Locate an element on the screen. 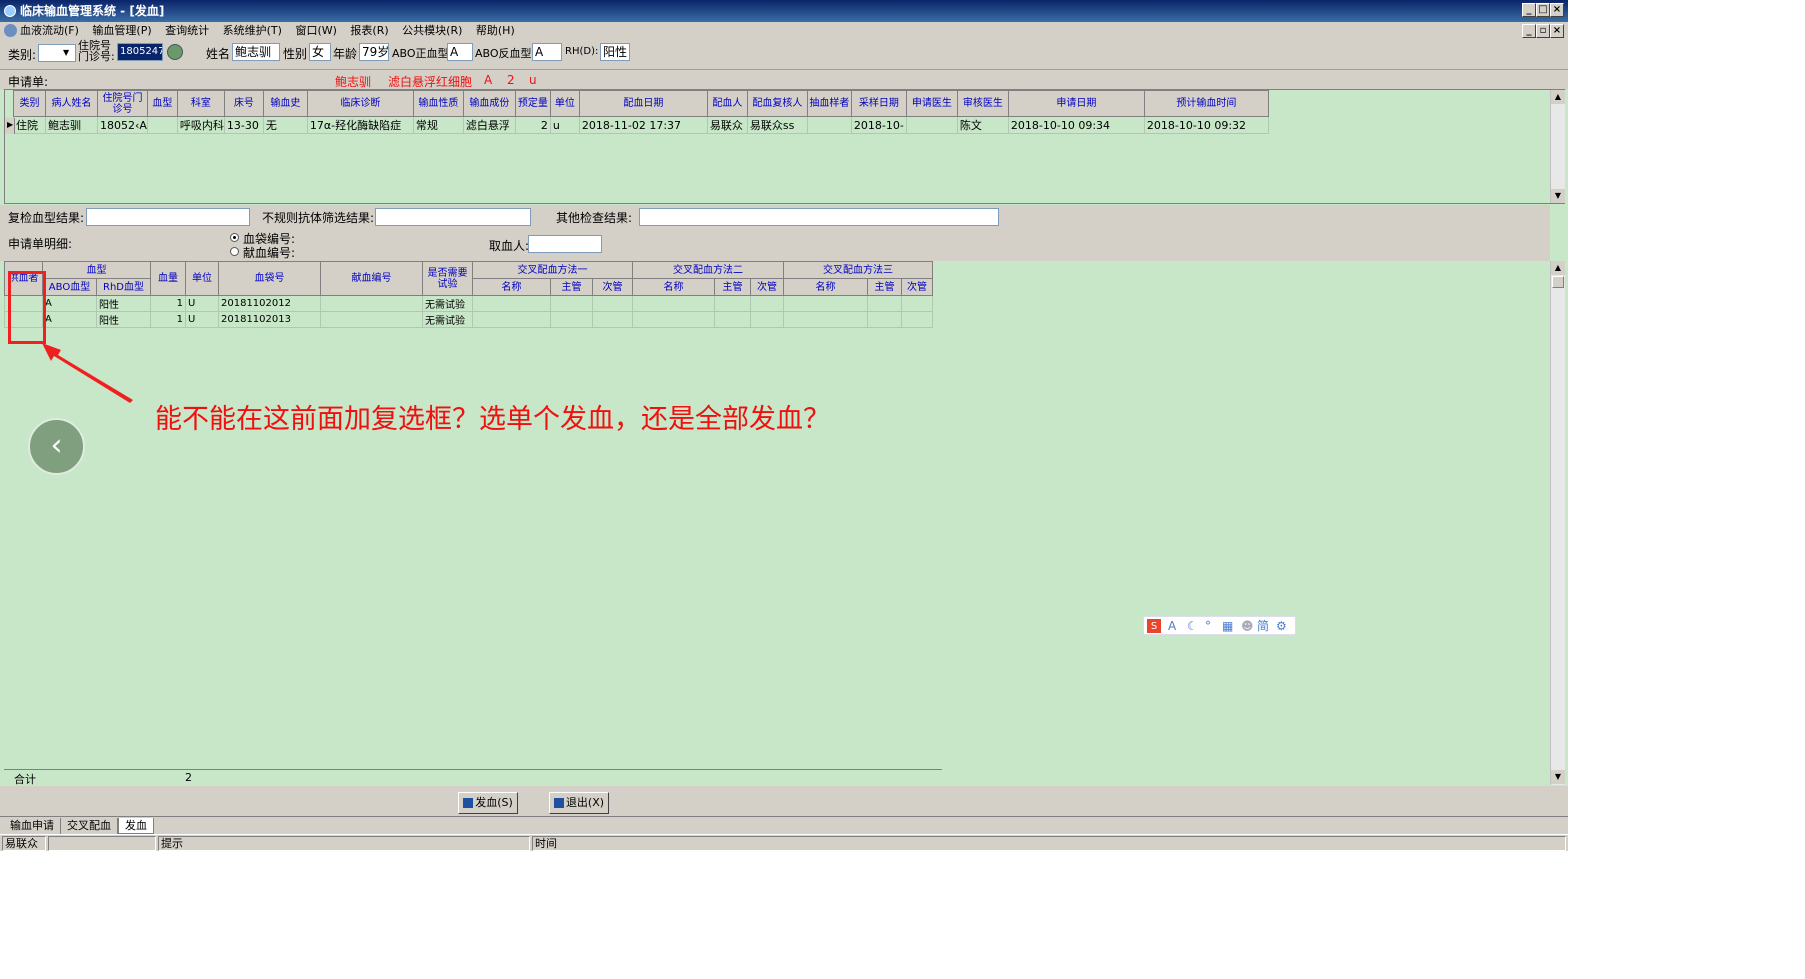  annotation-text: 能不能在这前面加复选框？选单个发血，还是全部发血？ is located at coordinates (492, 419).